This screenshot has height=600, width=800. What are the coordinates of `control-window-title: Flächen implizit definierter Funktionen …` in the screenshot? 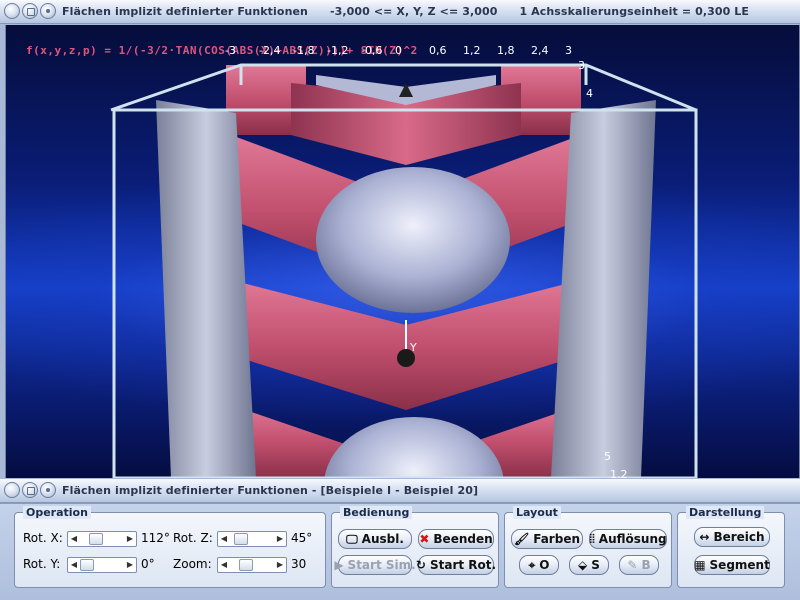 It's located at (270, 490).